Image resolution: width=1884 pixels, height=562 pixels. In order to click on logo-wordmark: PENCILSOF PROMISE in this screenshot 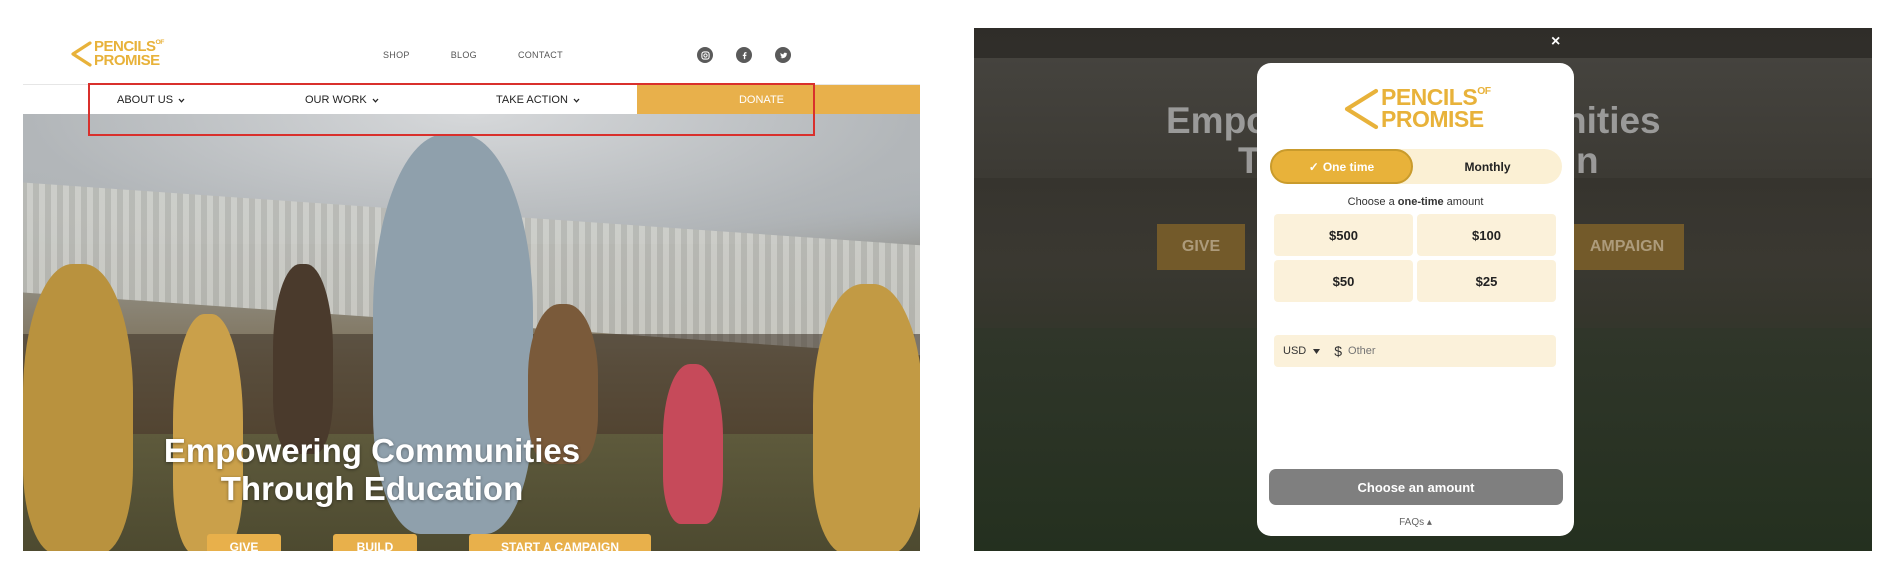, I will do `click(129, 54)`.